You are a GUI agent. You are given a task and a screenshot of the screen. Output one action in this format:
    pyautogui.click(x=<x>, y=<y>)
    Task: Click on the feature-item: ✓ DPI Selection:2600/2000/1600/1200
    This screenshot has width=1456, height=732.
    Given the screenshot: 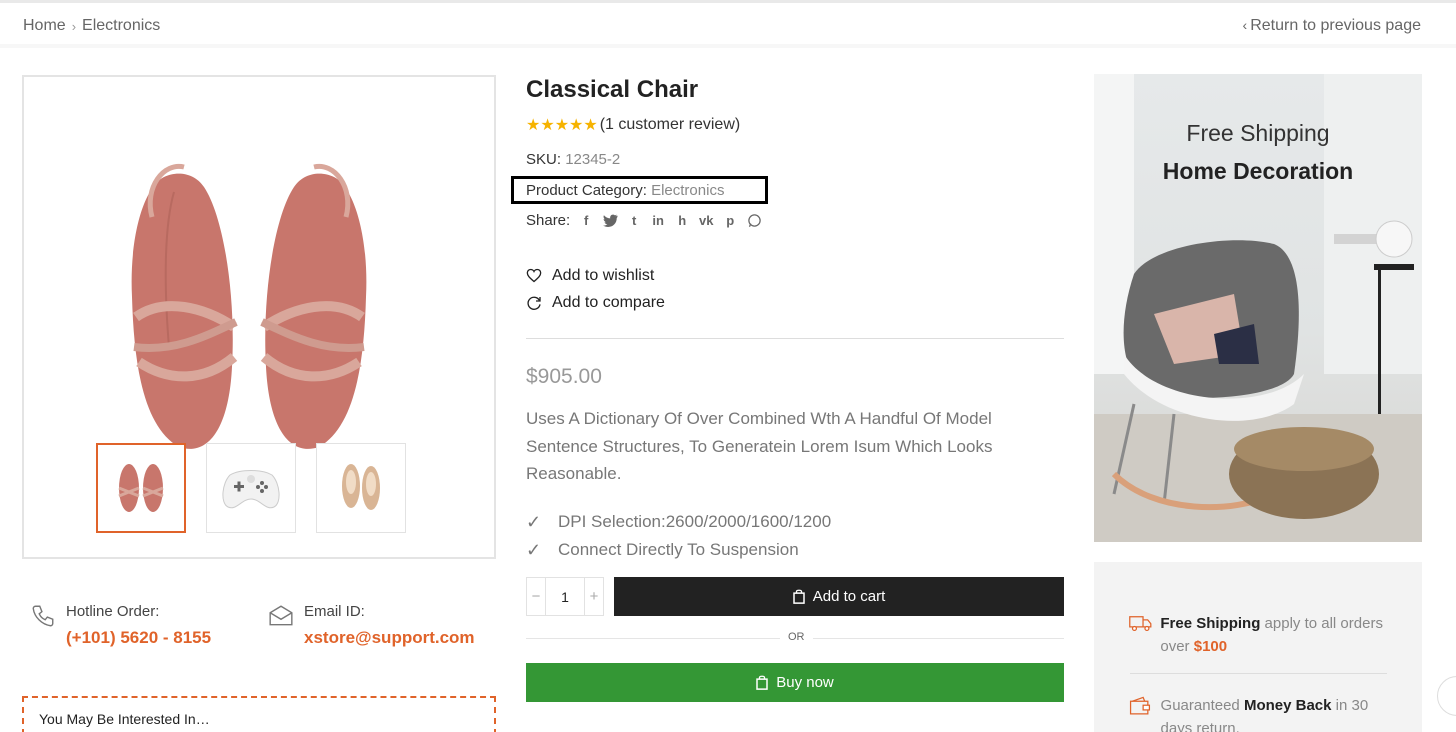 What is the action you would take?
    pyautogui.click(x=678, y=522)
    